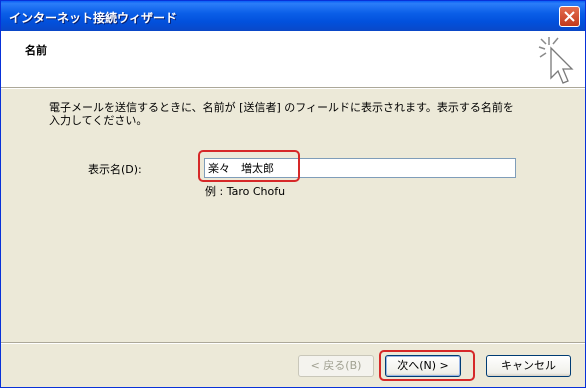  I want to click on close-button, so click(569, 16).